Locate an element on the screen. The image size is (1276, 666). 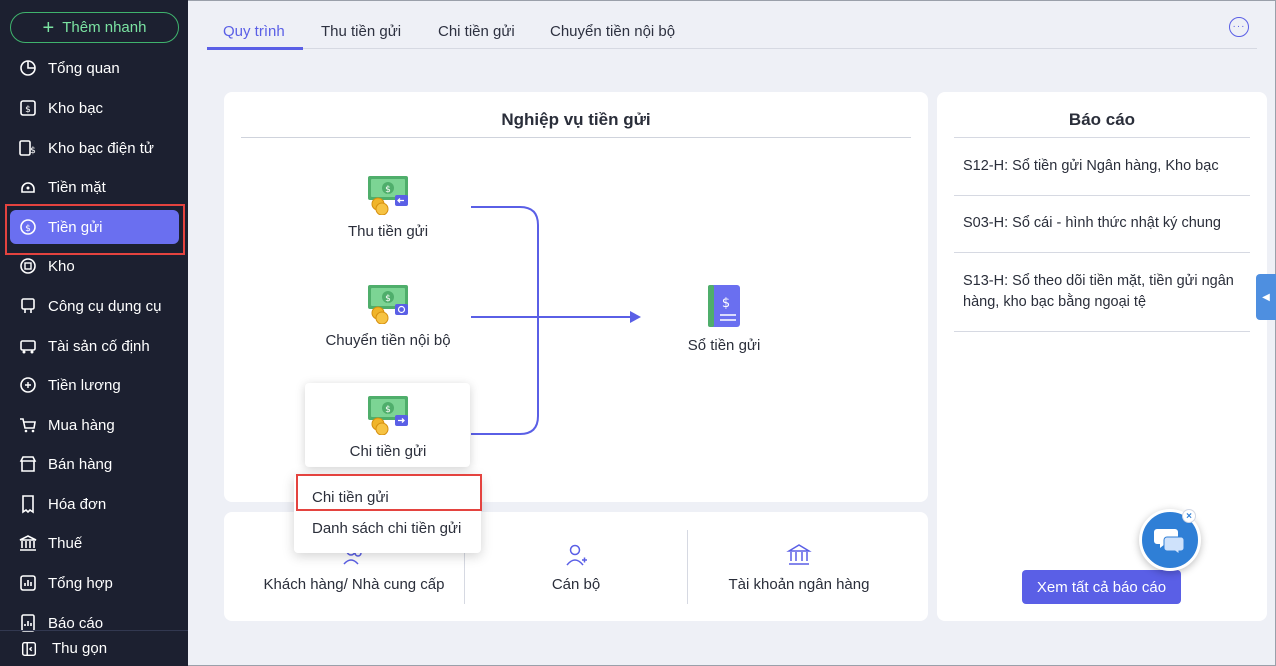
ledger-book-icon: $ is located at coordinates (724, 306).